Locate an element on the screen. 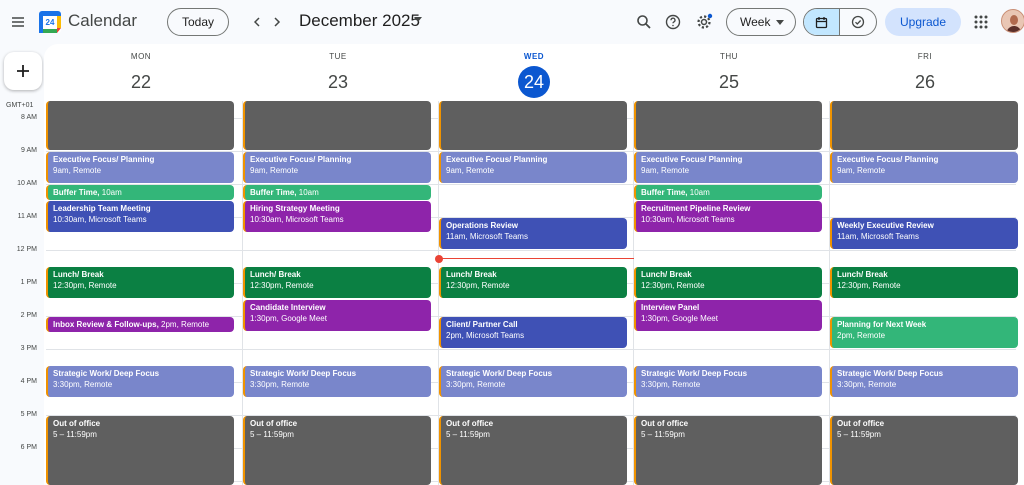  event-title: Recruitment Pipeline Review is located at coordinates (696, 208).